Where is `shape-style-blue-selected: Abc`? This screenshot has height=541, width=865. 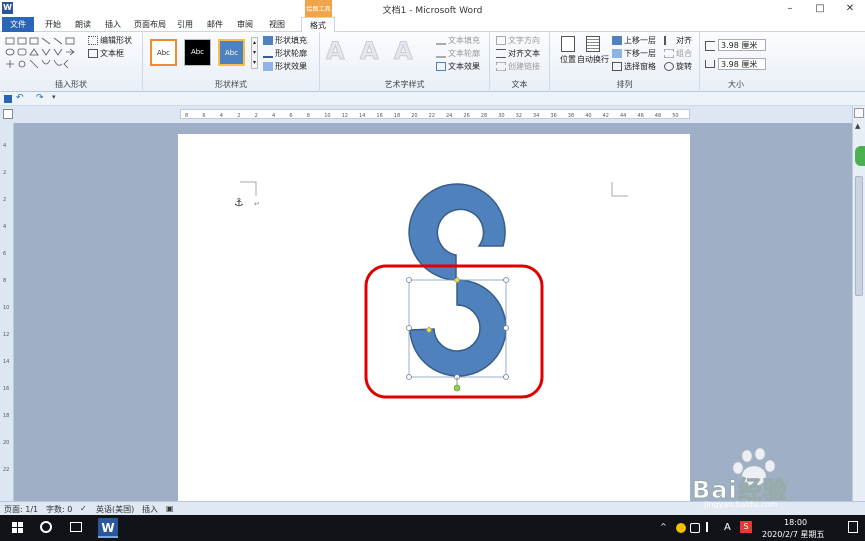 shape-style-blue-selected: Abc is located at coordinates (231, 52).